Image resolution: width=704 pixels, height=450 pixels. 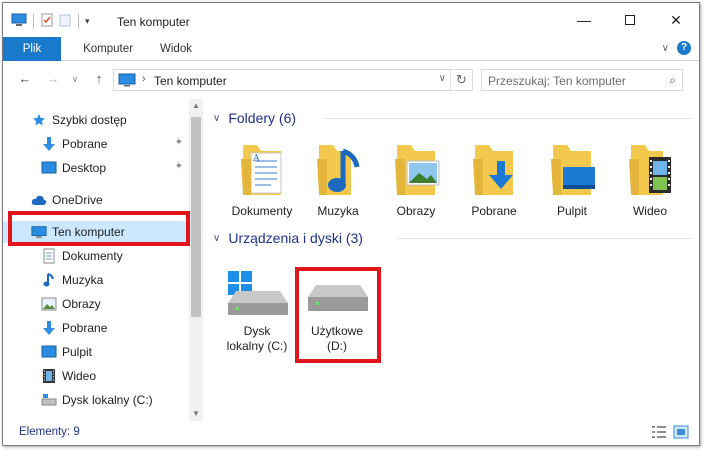 What do you see at coordinates (97, 376) in the screenshot?
I see `nav-item-video: Wideo` at bounding box center [97, 376].